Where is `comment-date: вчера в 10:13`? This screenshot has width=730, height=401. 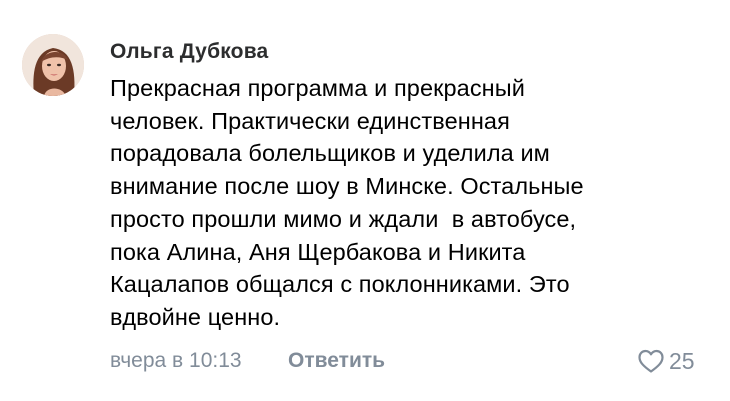
comment-date: вчера в 10:13 is located at coordinates (176, 360).